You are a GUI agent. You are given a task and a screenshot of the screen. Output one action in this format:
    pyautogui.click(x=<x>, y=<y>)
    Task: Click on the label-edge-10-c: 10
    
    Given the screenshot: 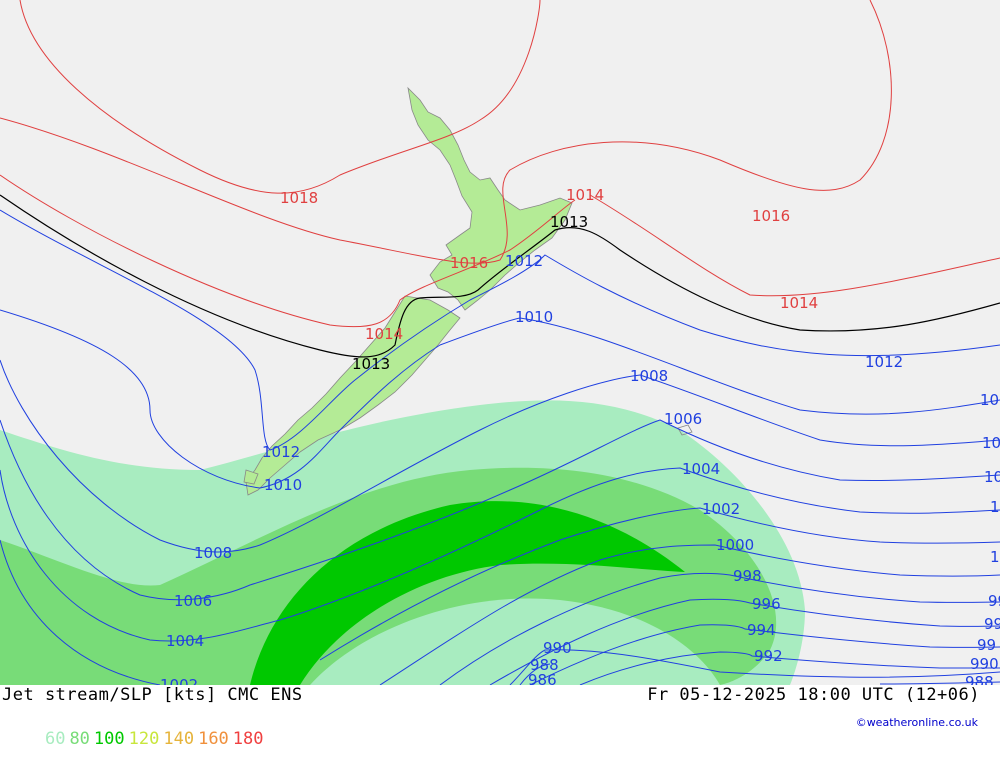 What is the action you would take?
    pyautogui.click(x=992, y=477)
    